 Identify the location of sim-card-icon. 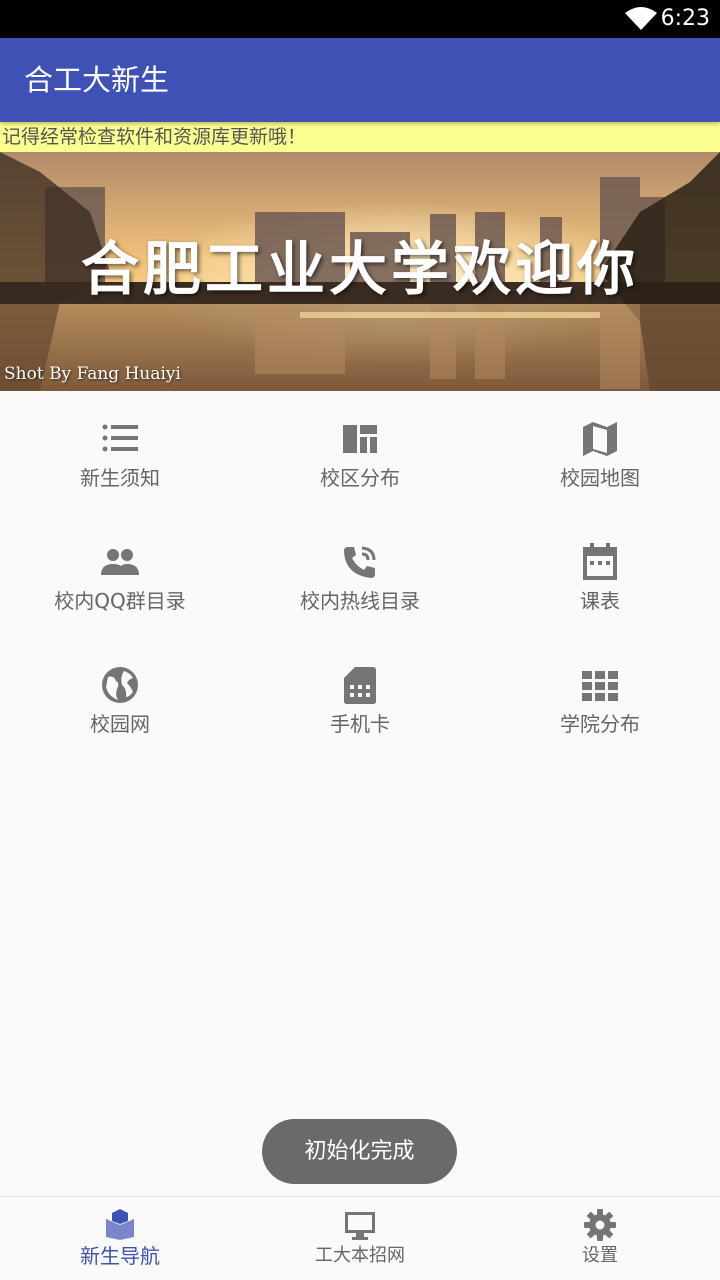
(360, 685).